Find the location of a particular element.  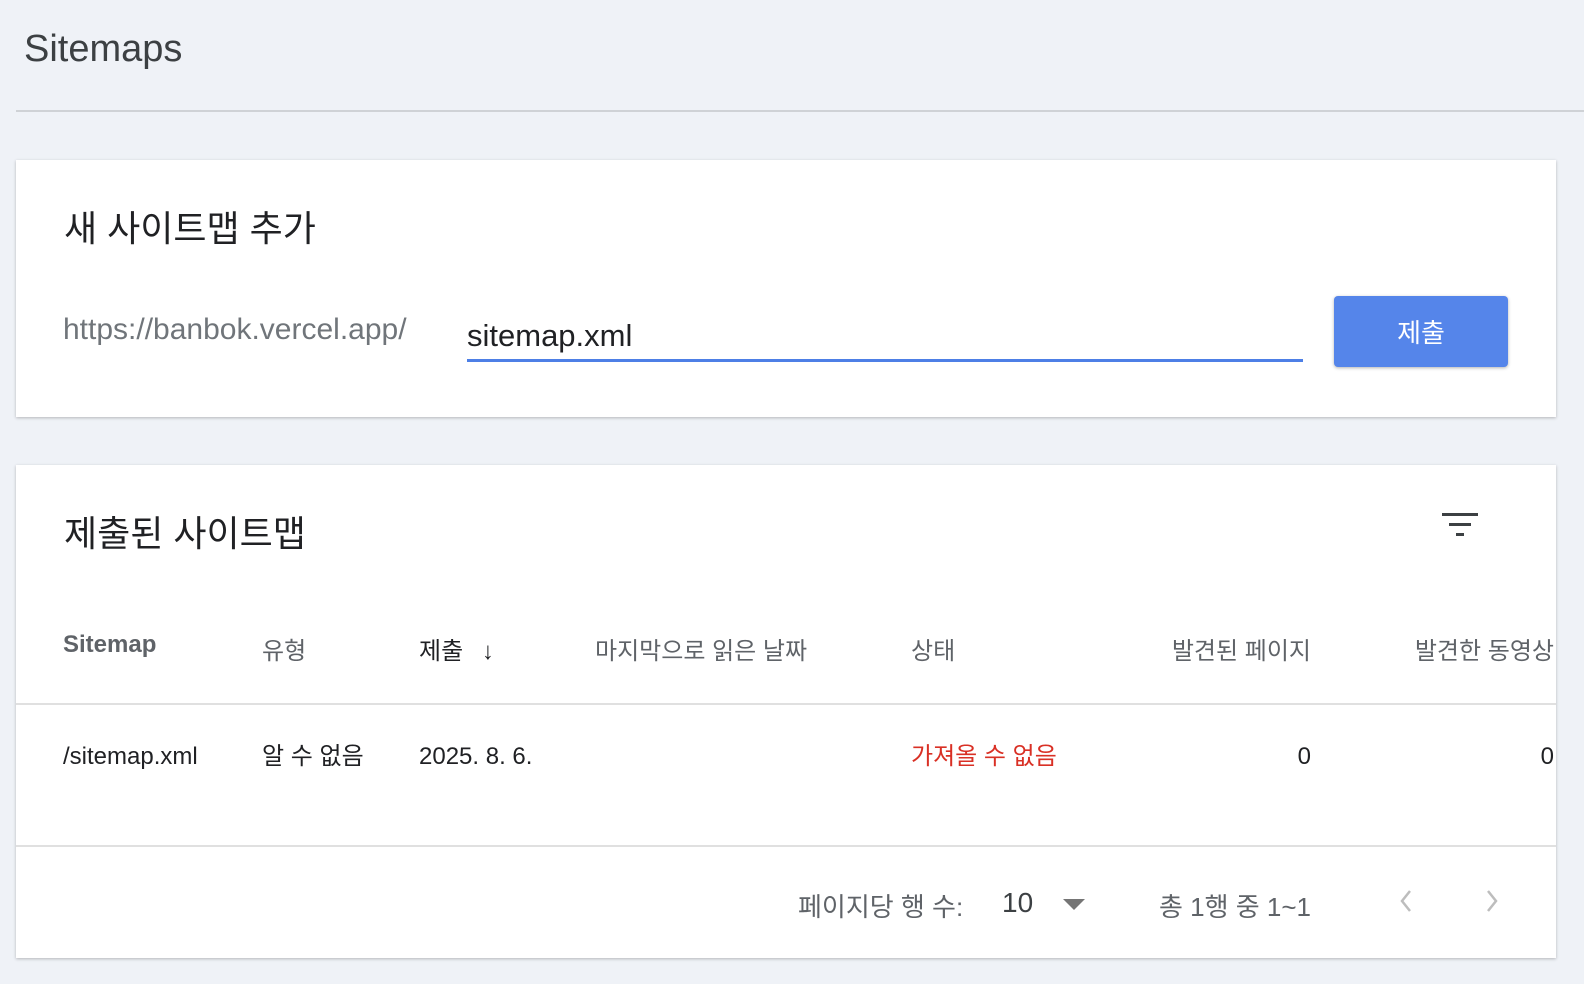

pagination-range: 총 1행 중 1~1 is located at coordinates (1235, 907).